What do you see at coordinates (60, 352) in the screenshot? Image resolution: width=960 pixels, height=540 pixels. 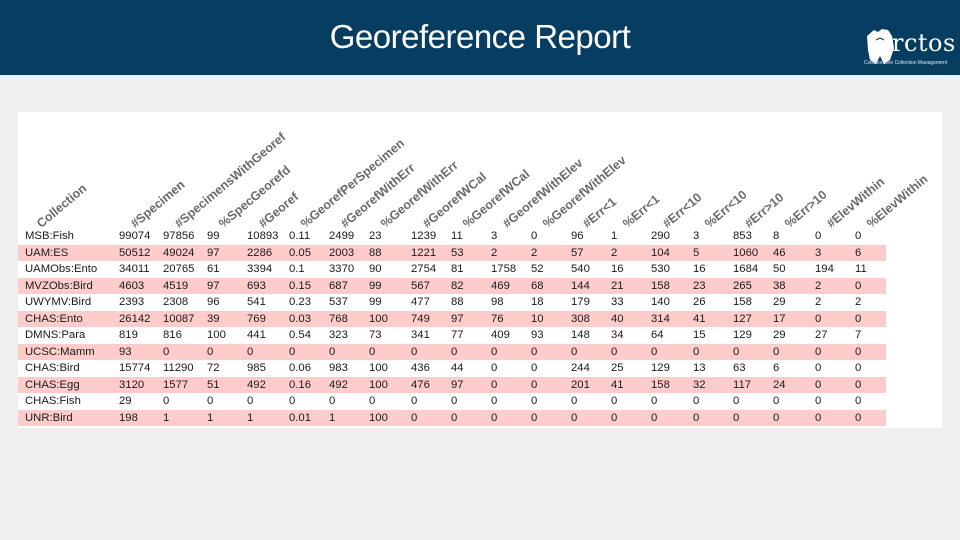 I see `collection-cell: UCSC:Mamm` at bounding box center [60, 352].